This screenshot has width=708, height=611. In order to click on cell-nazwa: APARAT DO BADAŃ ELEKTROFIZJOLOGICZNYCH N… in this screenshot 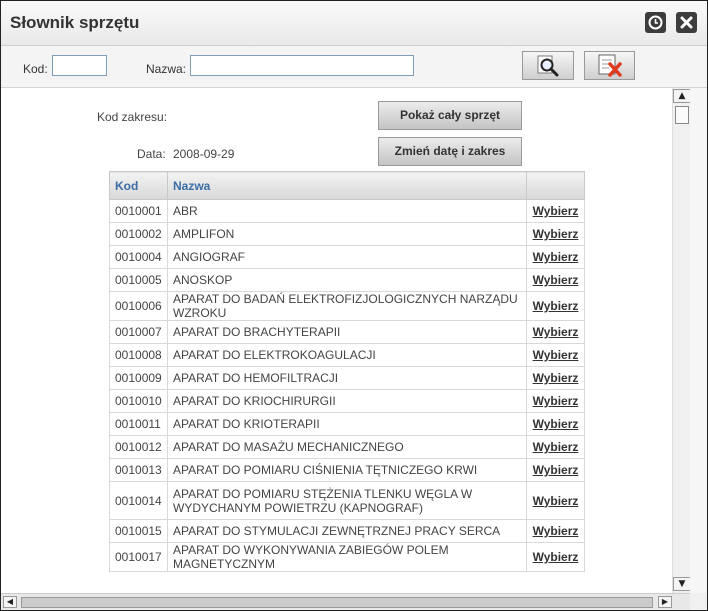, I will do `click(347, 306)`.